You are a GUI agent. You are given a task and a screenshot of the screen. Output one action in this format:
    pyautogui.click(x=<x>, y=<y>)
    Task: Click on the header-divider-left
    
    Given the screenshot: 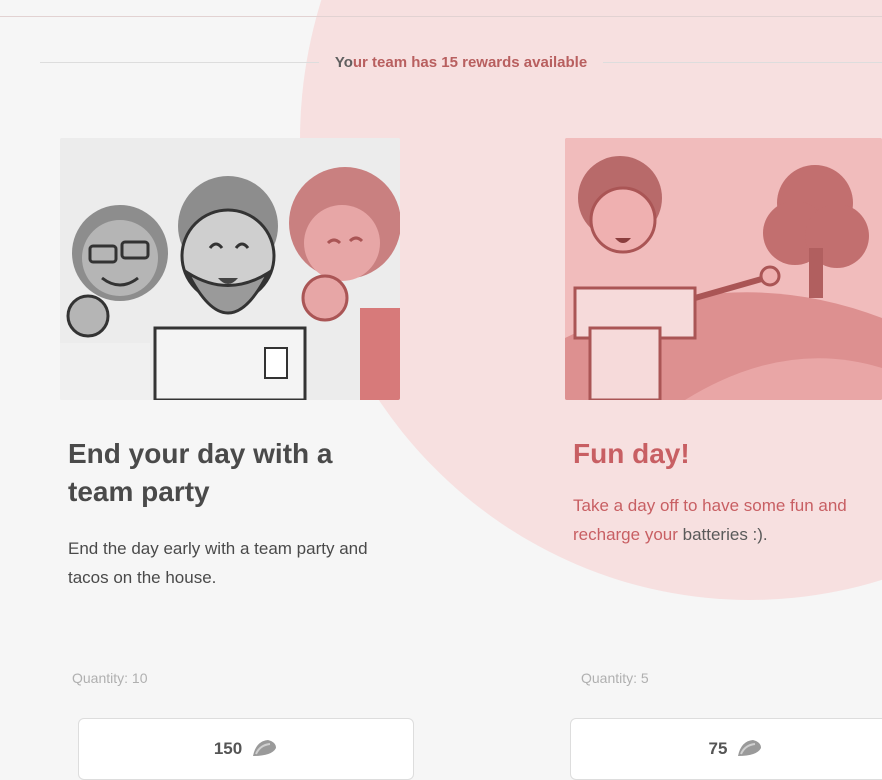 What is the action you would take?
    pyautogui.click(x=179, y=62)
    